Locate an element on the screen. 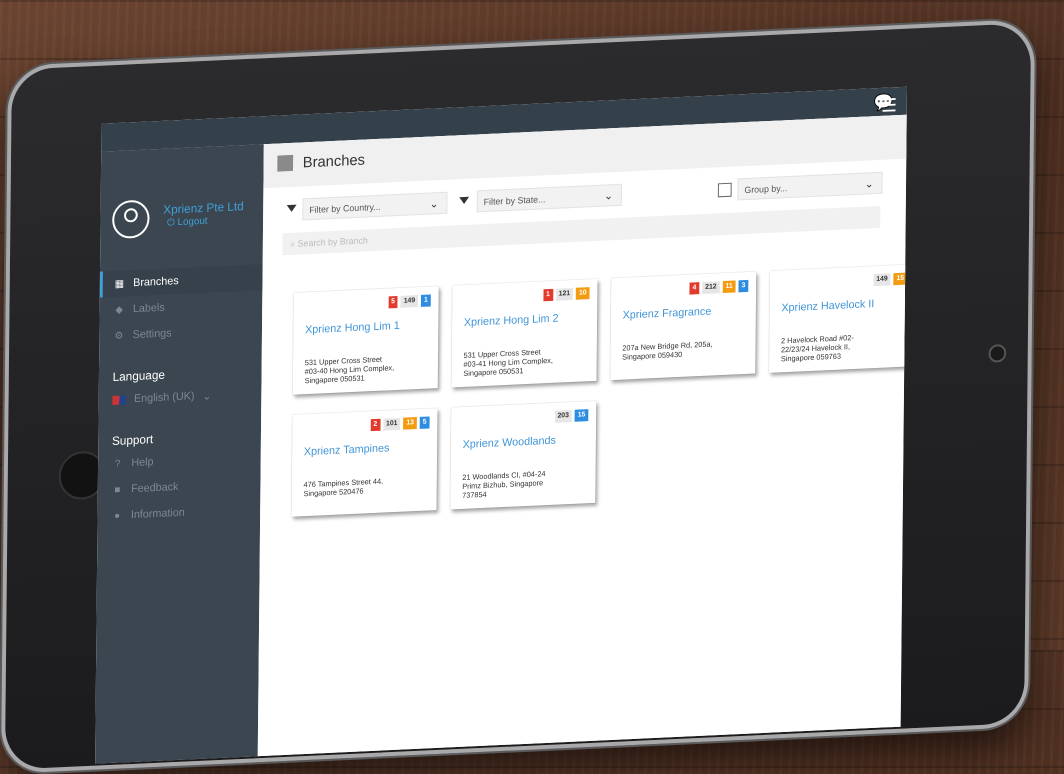 This screenshot has width=1064, height=774. status-badge: 3 is located at coordinates (743, 286).